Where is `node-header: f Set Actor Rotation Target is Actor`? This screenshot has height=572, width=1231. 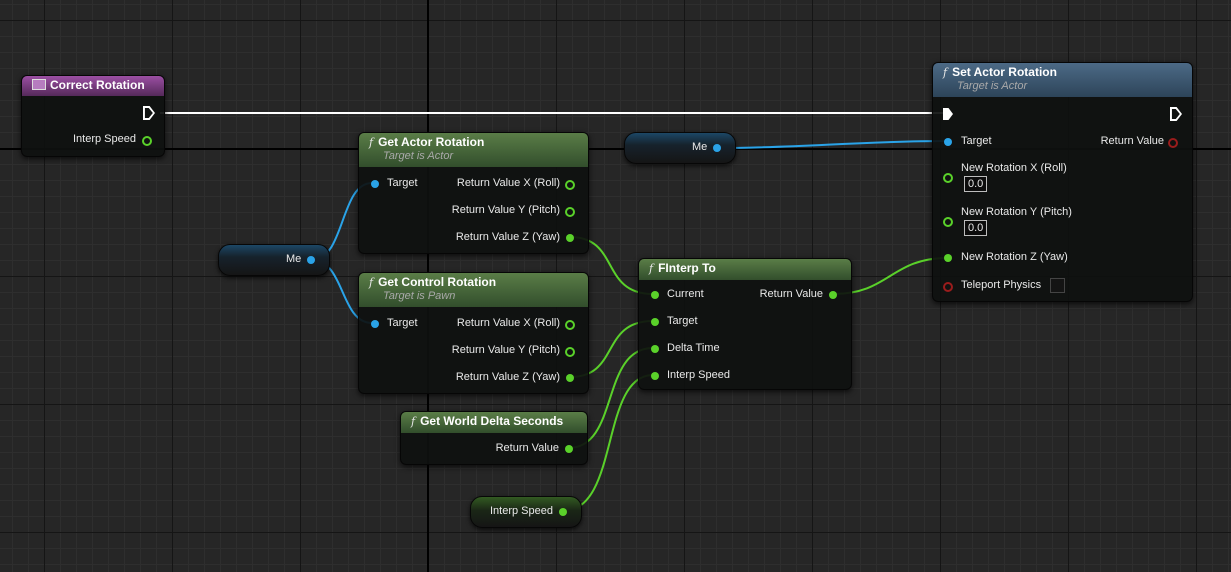 node-header: f Set Actor Rotation Target is Actor is located at coordinates (1062, 80).